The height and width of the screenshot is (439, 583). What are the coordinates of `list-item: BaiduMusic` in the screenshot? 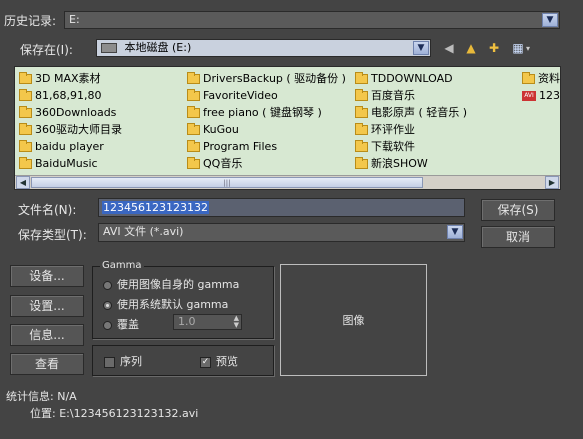 It's located at (58, 164).